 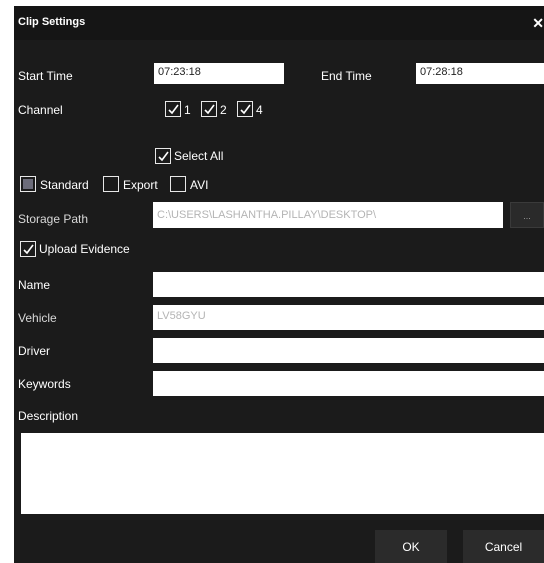 What do you see at coordinates (64, 185) in the screenshot?
I see `standard-label: Standard` at bounding box center [64, 185].